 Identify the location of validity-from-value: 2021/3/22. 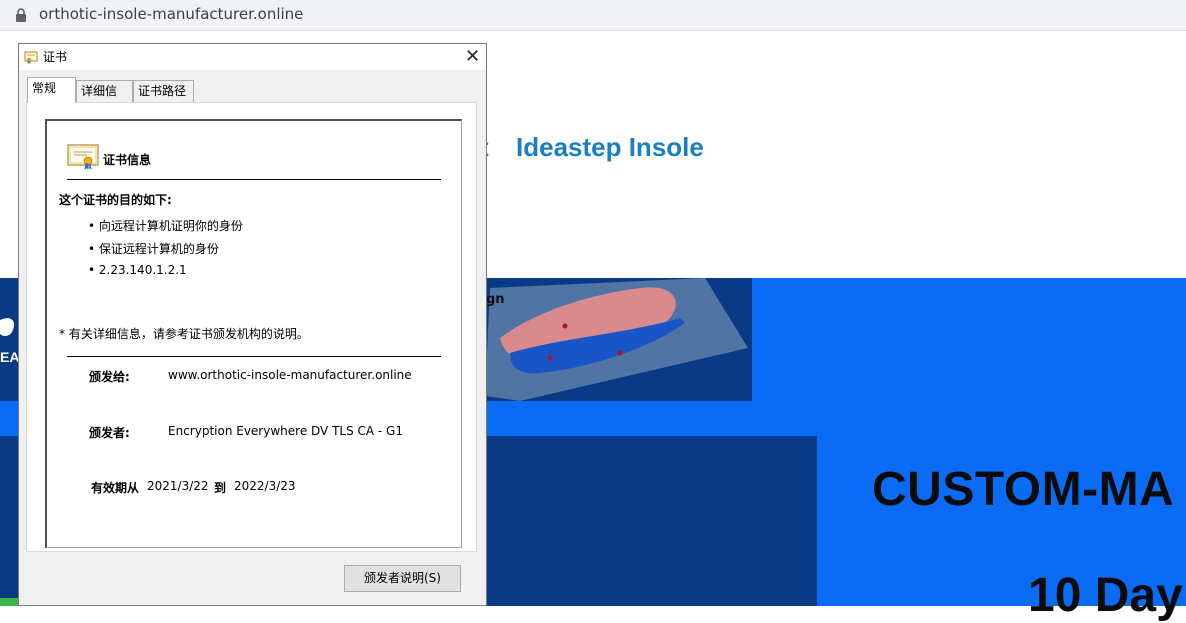
(178, 486).